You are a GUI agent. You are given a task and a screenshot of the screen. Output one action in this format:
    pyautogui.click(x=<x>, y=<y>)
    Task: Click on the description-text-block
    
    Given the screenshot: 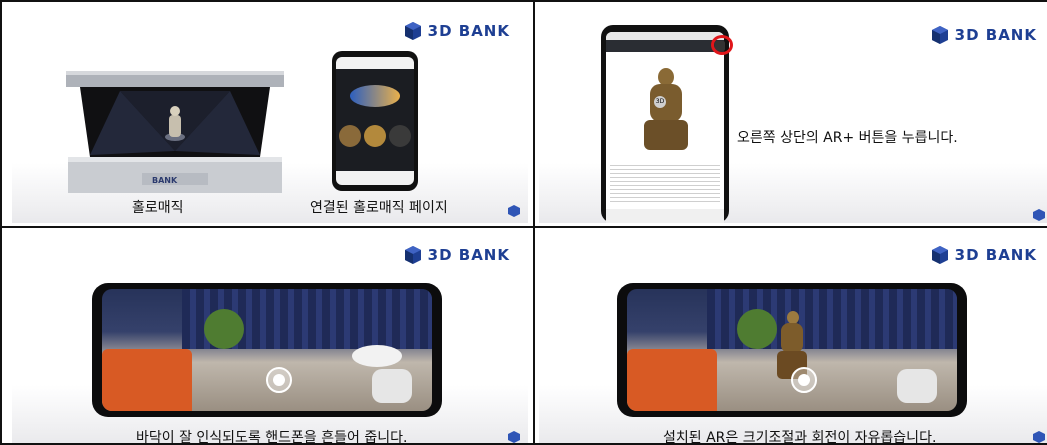 What is the action you would take?
    pyautogui.click(x=665, y=182)
    